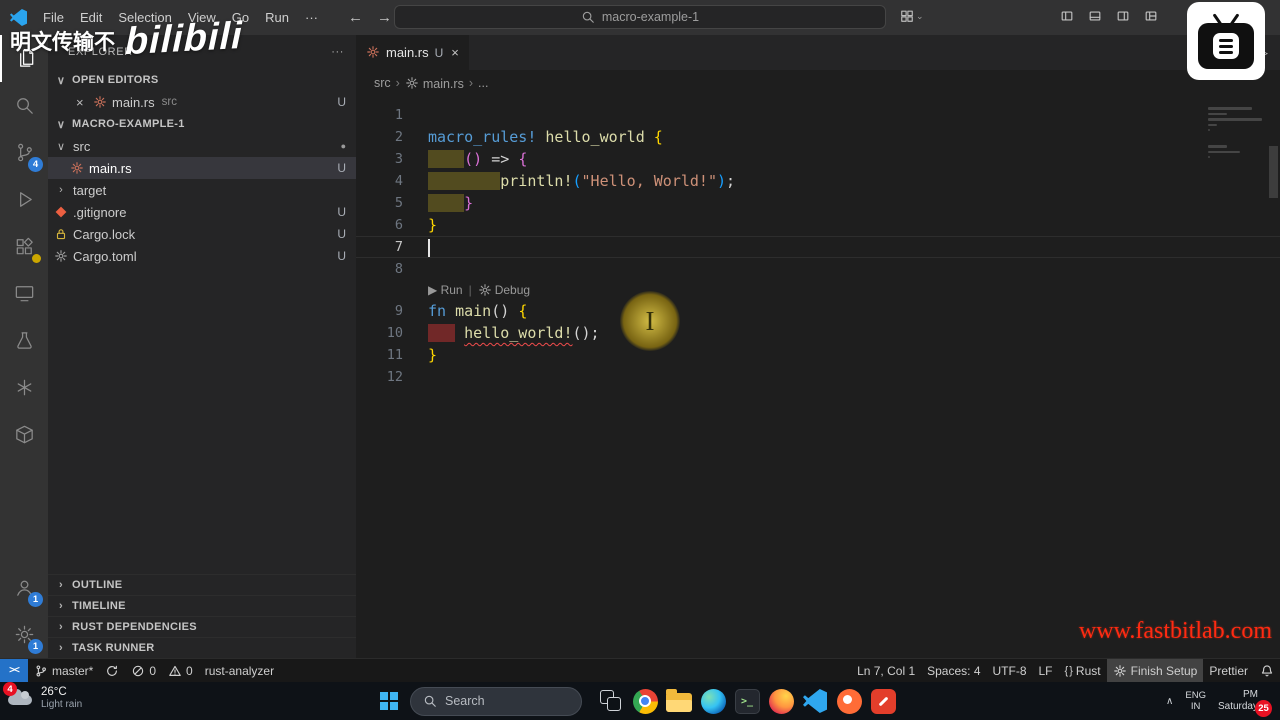 The width and height of the screenshot is (1280, 720). Describe the element at coordinates (24, 246) in the screenshot. I see `activity-extensions-icon` at that location.